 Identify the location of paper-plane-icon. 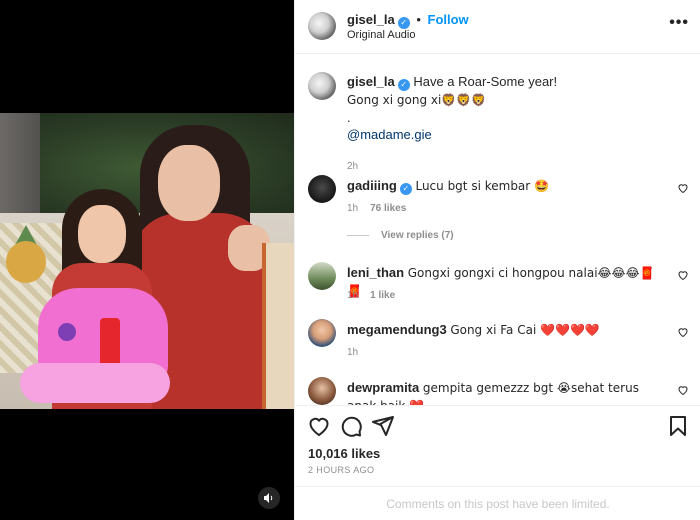
(383, 426).